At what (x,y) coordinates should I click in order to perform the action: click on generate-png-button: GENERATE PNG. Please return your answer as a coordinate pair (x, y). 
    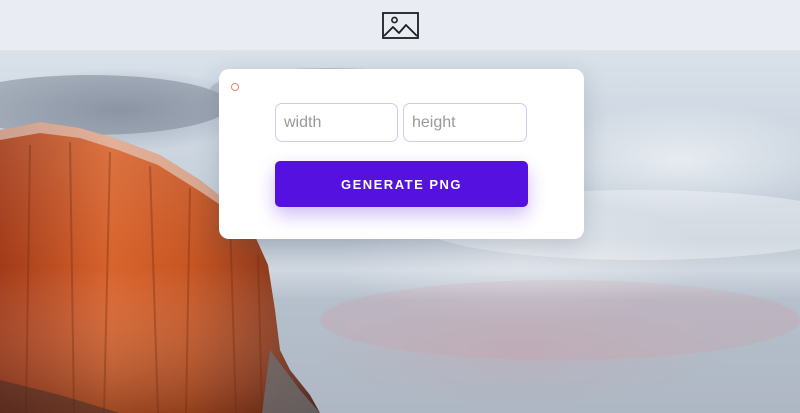
    Looking at the image, I should click on (401, 184).